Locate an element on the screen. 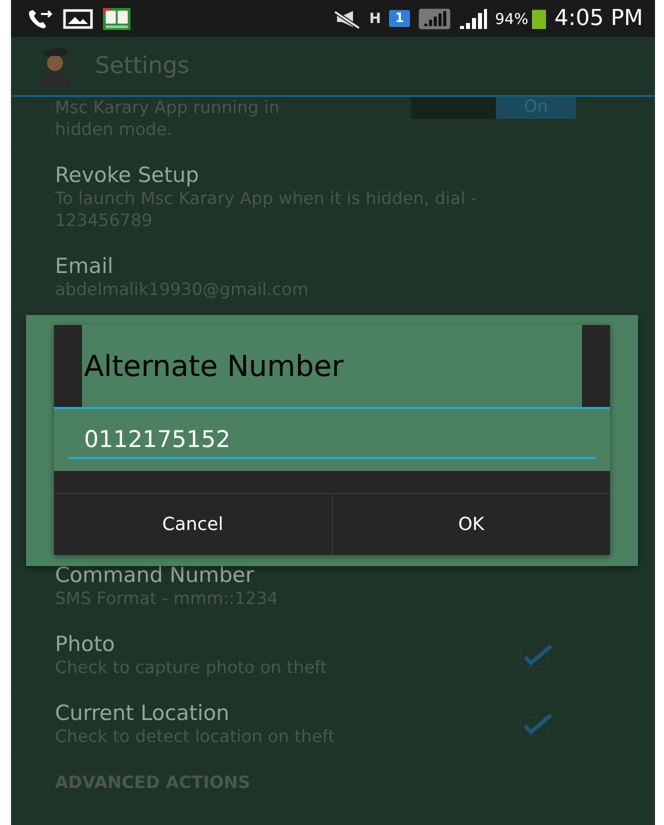 The height and width of the screenshot is (825, 664). image-icon is located at coordinates (78, 19).